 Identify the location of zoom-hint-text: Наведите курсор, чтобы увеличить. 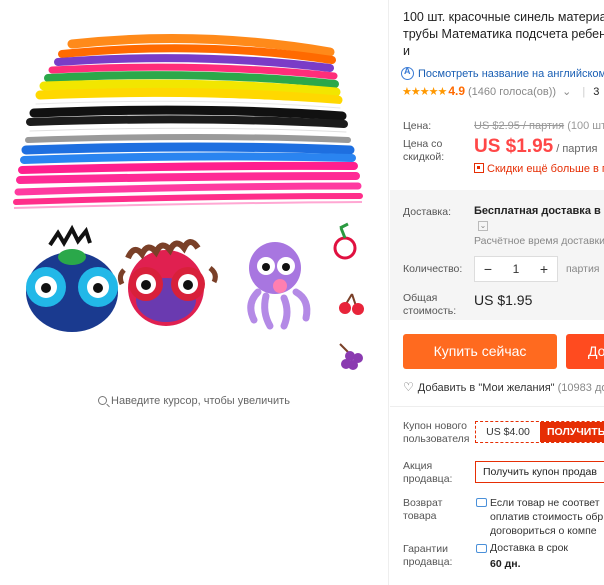
(200, 401).